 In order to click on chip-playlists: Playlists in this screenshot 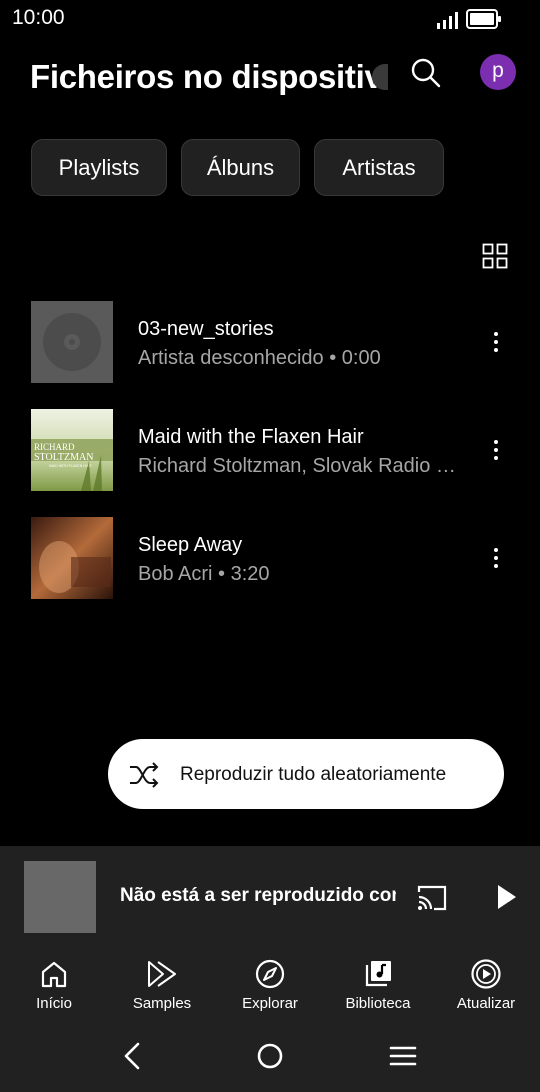, I will do `click(99, 167)`.